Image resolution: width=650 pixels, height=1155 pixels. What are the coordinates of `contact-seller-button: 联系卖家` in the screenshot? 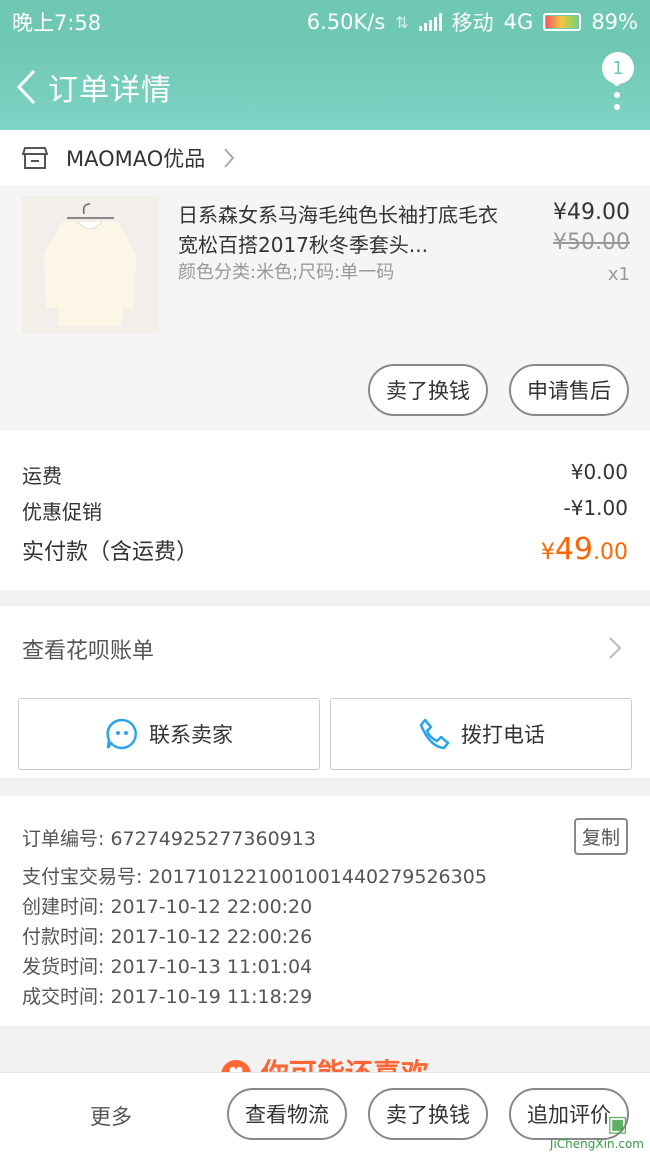 It's located at (169, 734).